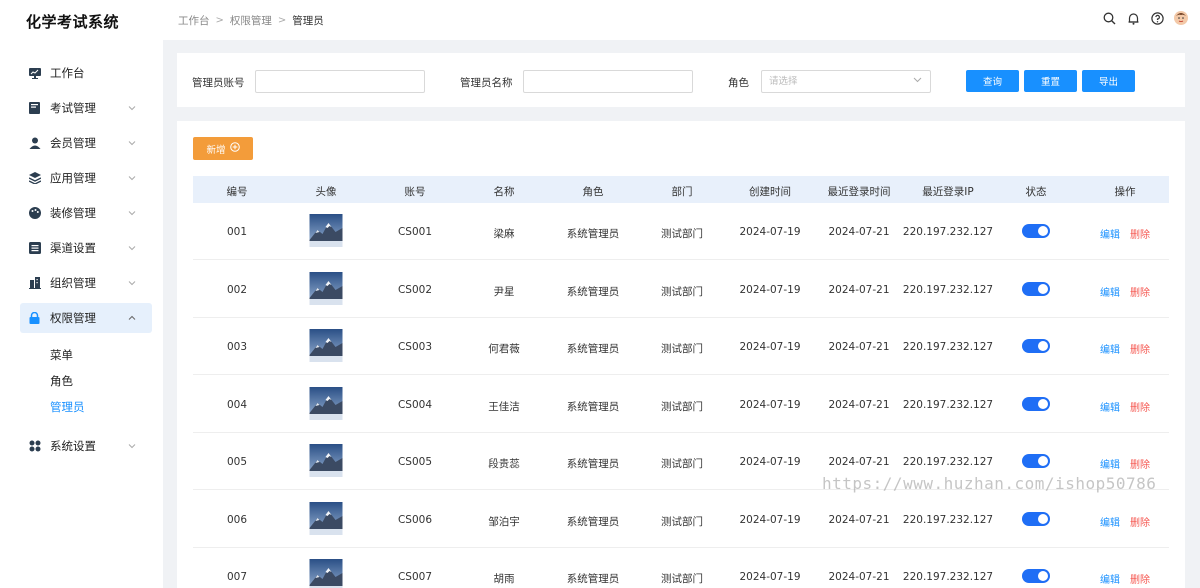  Describe the element at coordinates (1181, 18) in the screenshot. I see `avatar` at that location.